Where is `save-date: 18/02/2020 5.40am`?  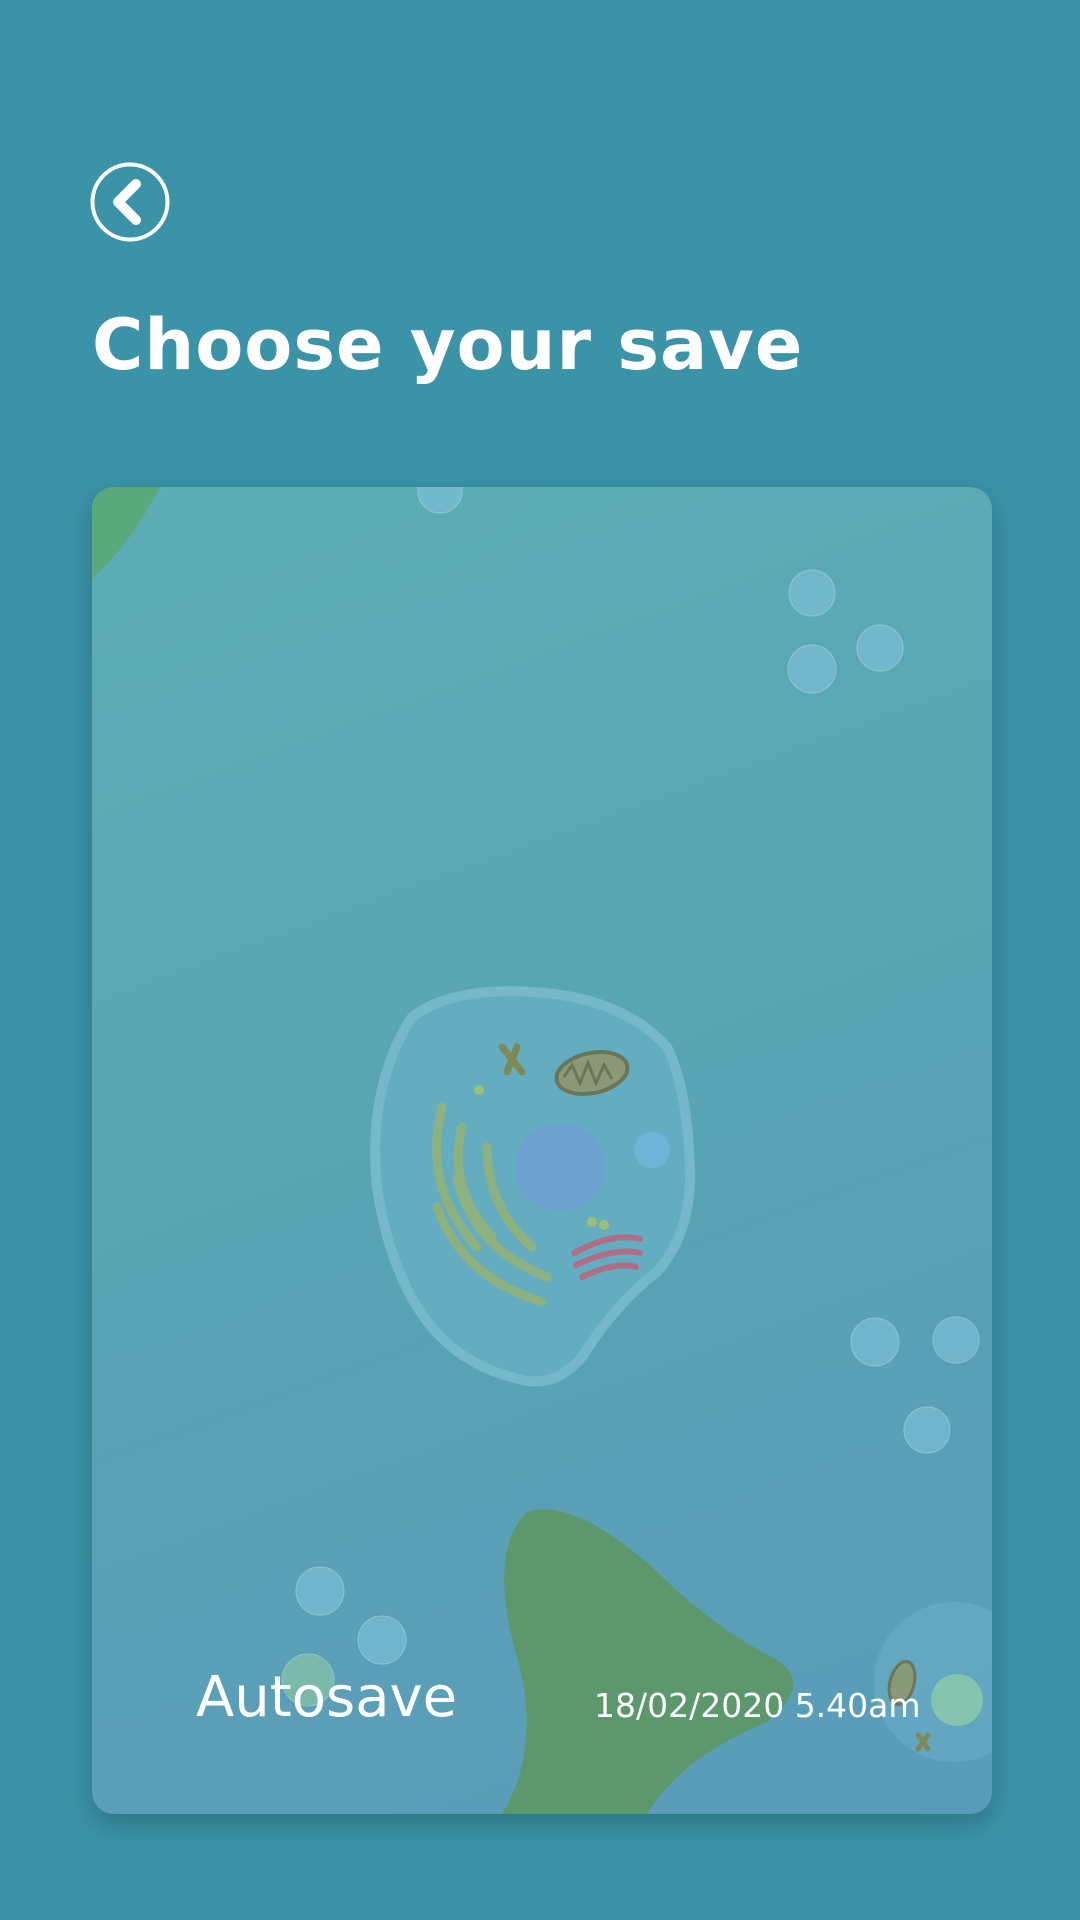 save-date: 18/02/2020 5.40am is located at coordinates (757, 1705).